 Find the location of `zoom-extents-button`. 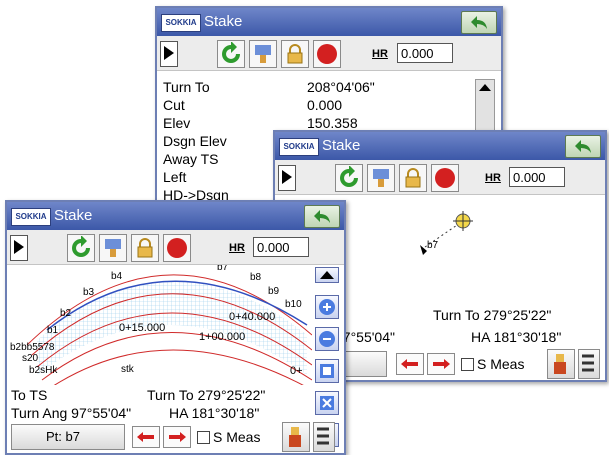

zoom-extents-button is located at coordinates (327, 403).